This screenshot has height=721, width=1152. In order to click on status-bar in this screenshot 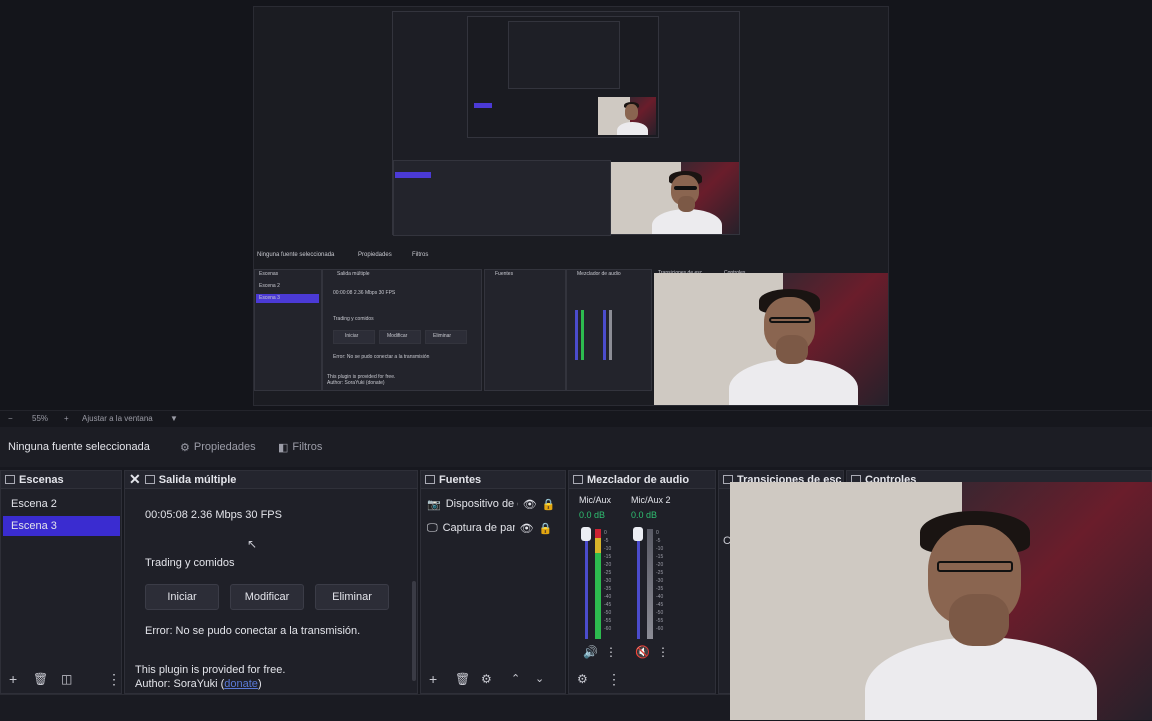, I will do `click(365, 707)`.